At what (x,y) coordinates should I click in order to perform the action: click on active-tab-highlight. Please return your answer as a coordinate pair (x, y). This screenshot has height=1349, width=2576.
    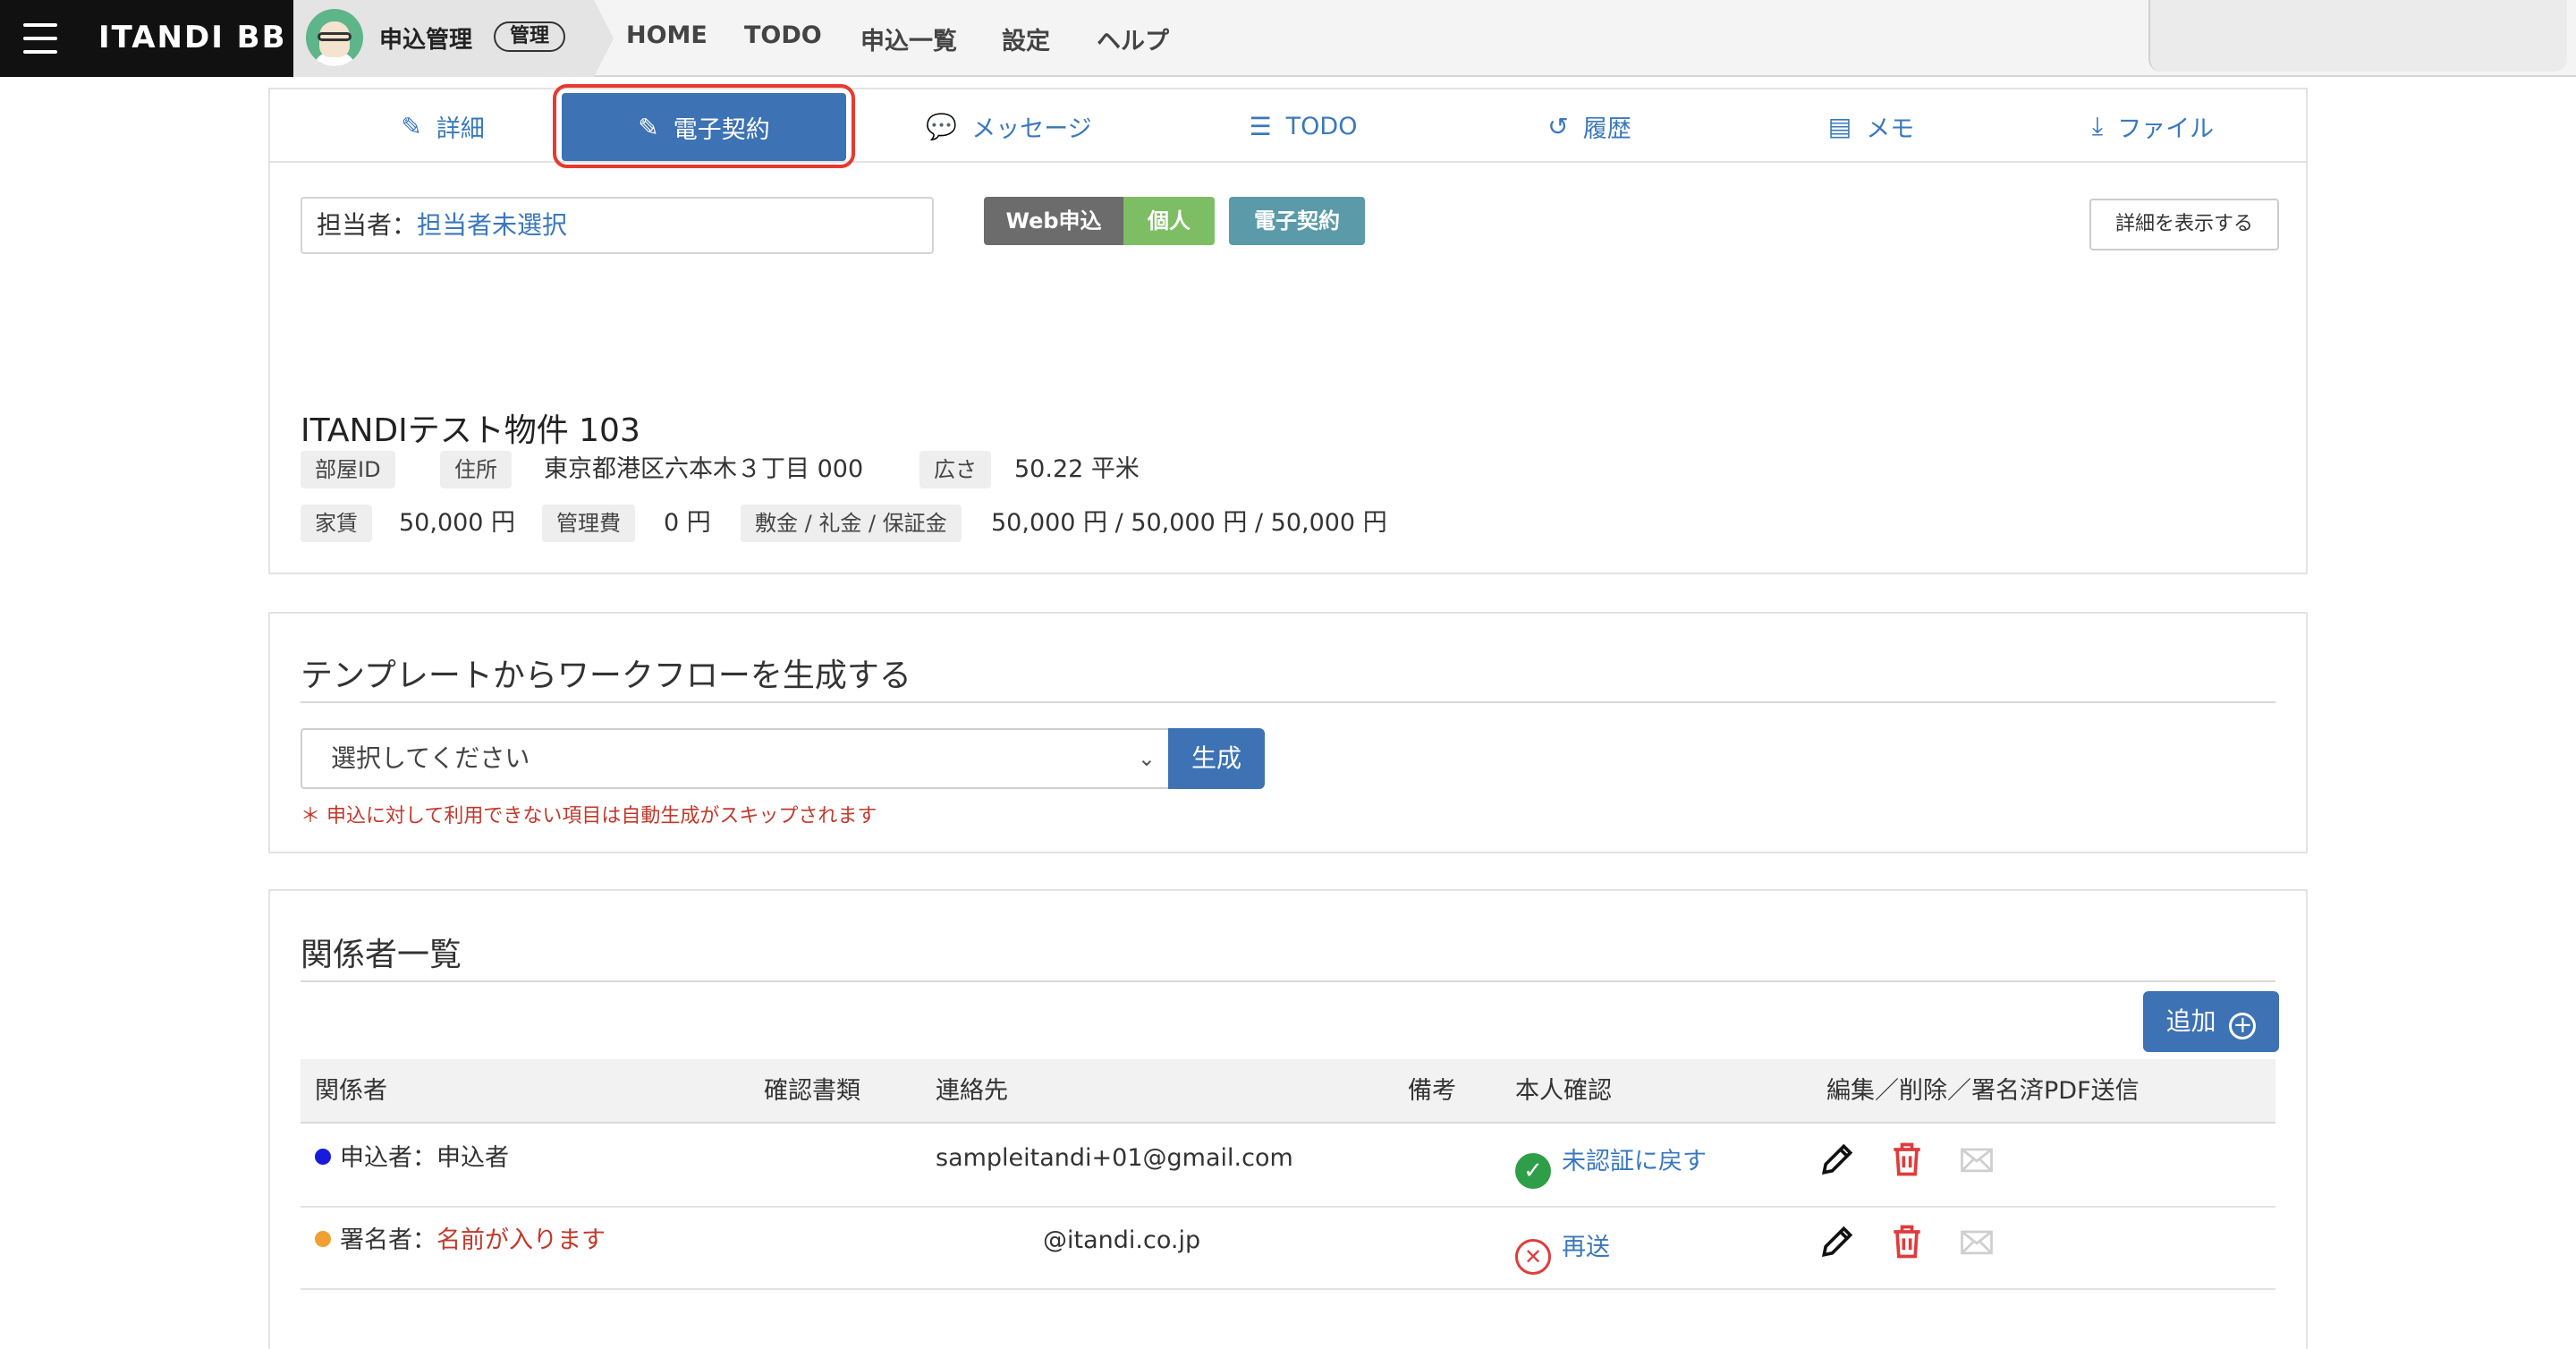
    Looking at the image, I should click on (704, 126).